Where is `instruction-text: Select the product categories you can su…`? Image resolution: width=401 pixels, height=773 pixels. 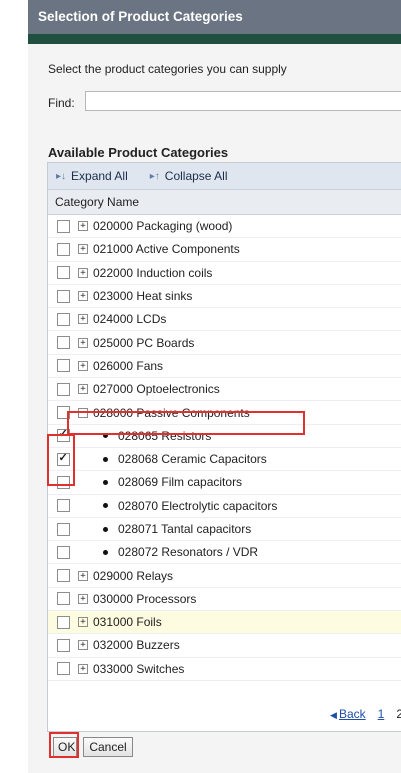
instruction-text: Select the product categories you can su… is located at coordinates (167, 69).